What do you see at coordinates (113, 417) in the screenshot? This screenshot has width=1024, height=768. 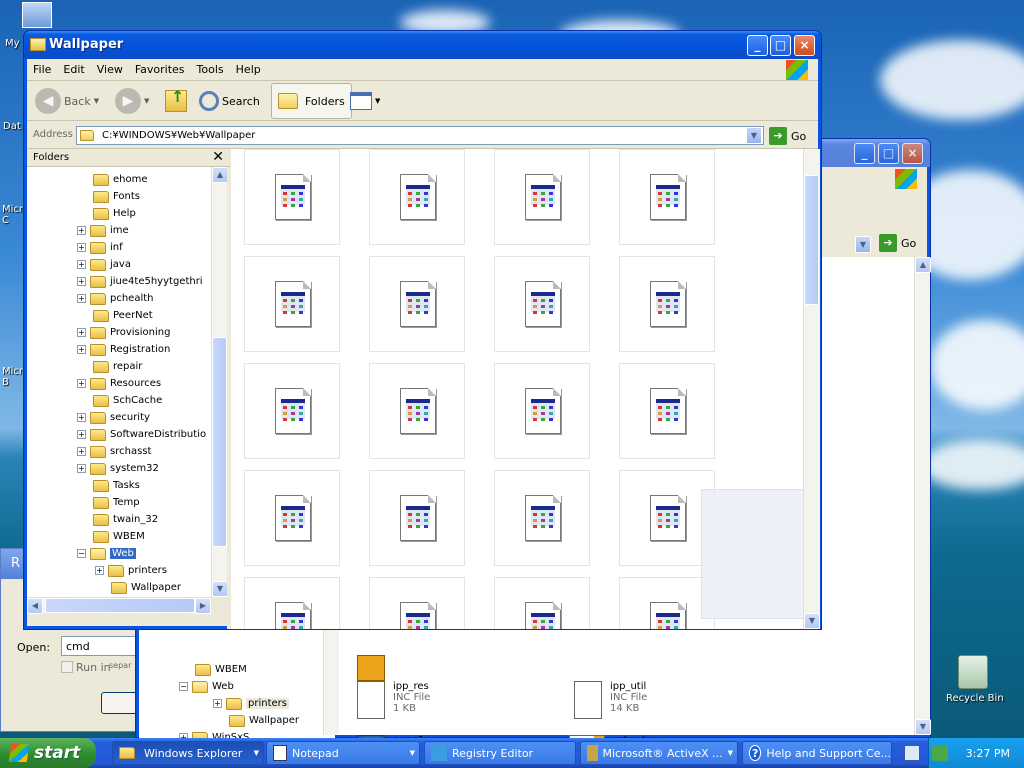 I see `tree-item: + security` at bounding box center [113, 417].